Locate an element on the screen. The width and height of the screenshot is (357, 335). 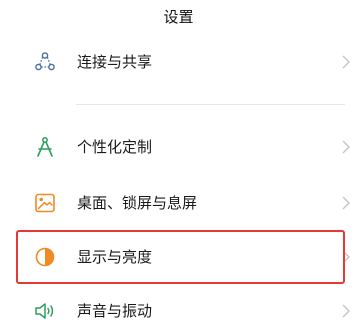
settings-item-label: 声音与振动 is located at coordinates (115, 311).